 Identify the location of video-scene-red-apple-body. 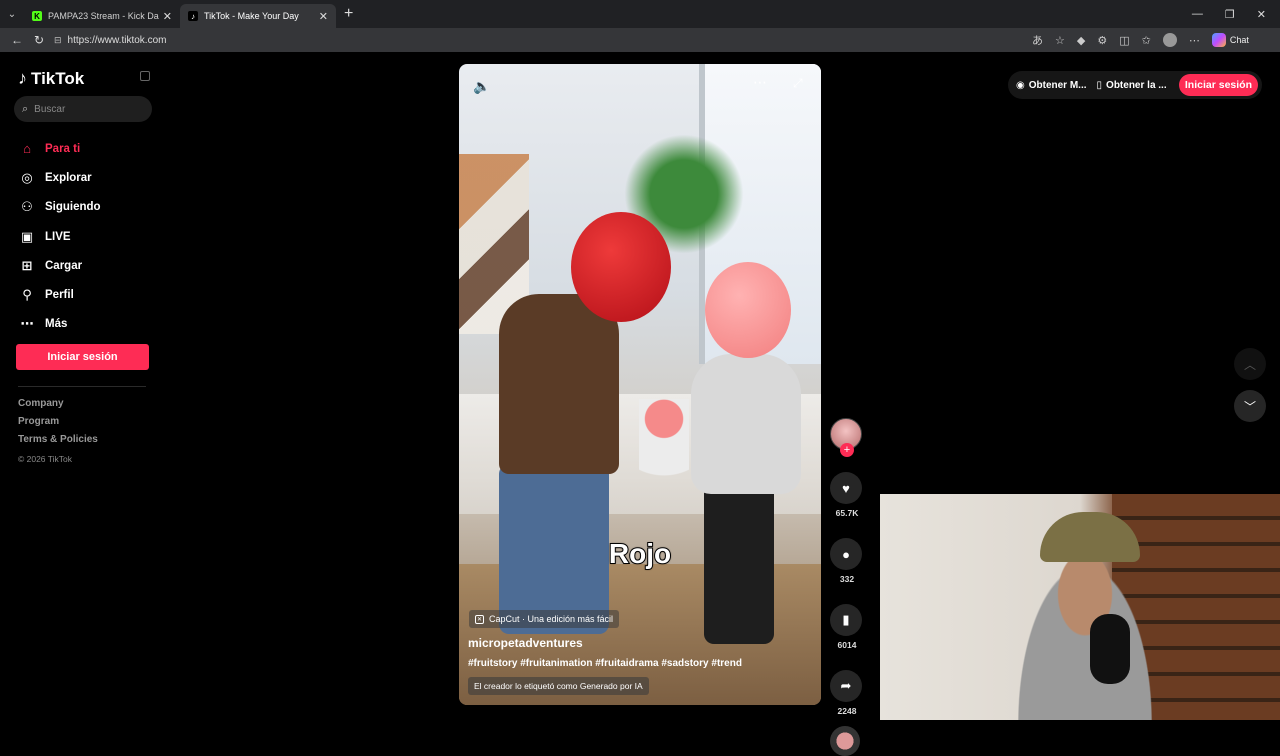
(559, 384).